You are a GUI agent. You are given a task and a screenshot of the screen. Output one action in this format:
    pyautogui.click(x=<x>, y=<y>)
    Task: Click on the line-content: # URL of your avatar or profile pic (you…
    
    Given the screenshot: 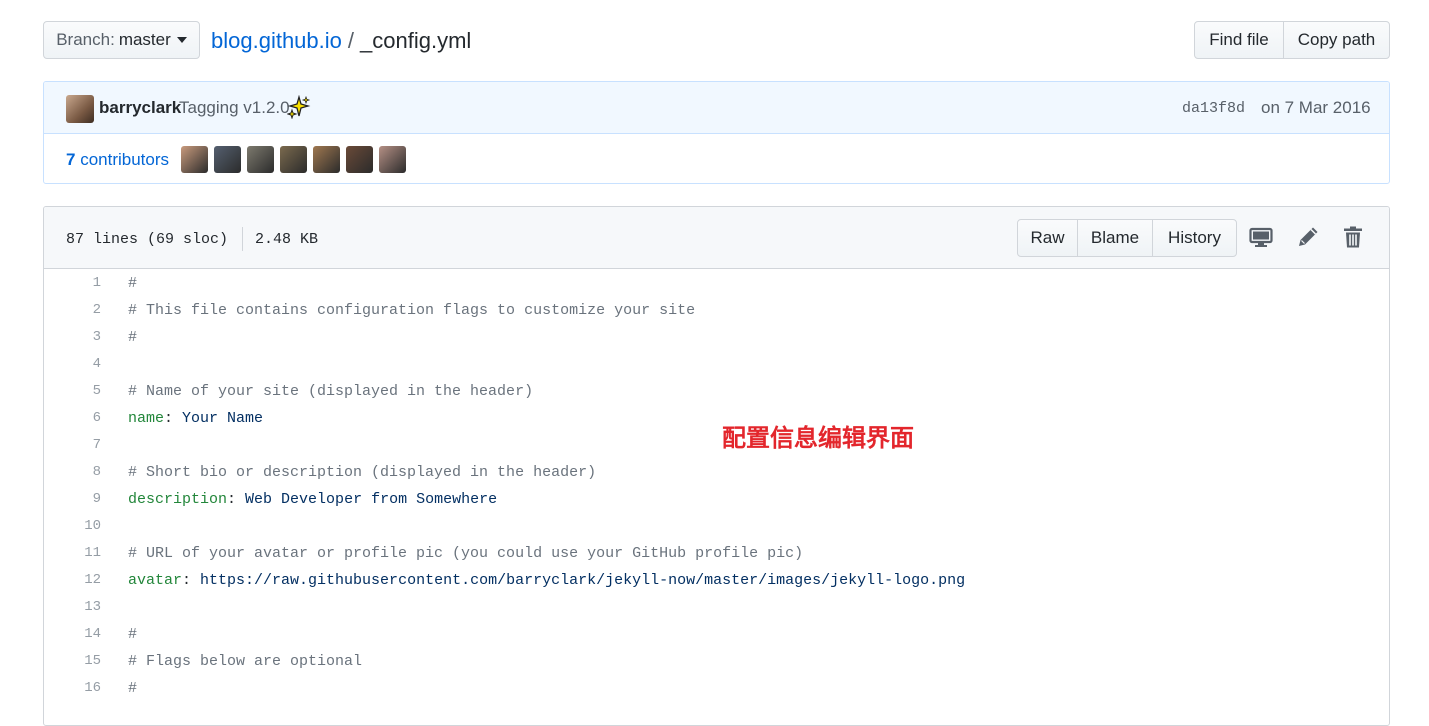 What is the action you would take?
    pyautogui.click(x=465, y=553)
    